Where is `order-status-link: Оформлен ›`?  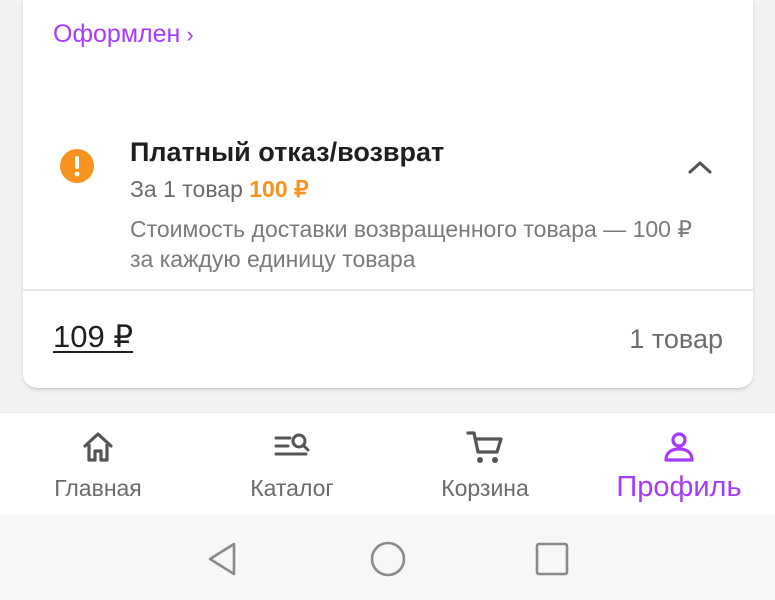 order-status-link: Оформлен › is located at coordinates (123, 34).